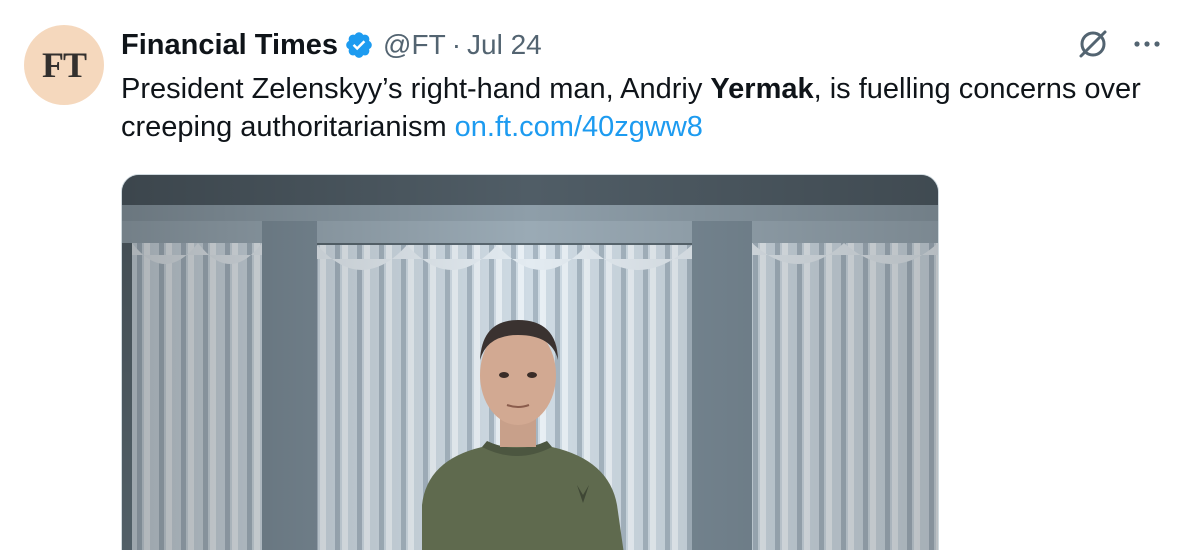 Image resolution: width=1199 pixels, height=550 pixels. What do you see at coordinates (229, 45) in the screenshot?
I see `author-name: Financial Times` at bounding box center [229, 45].